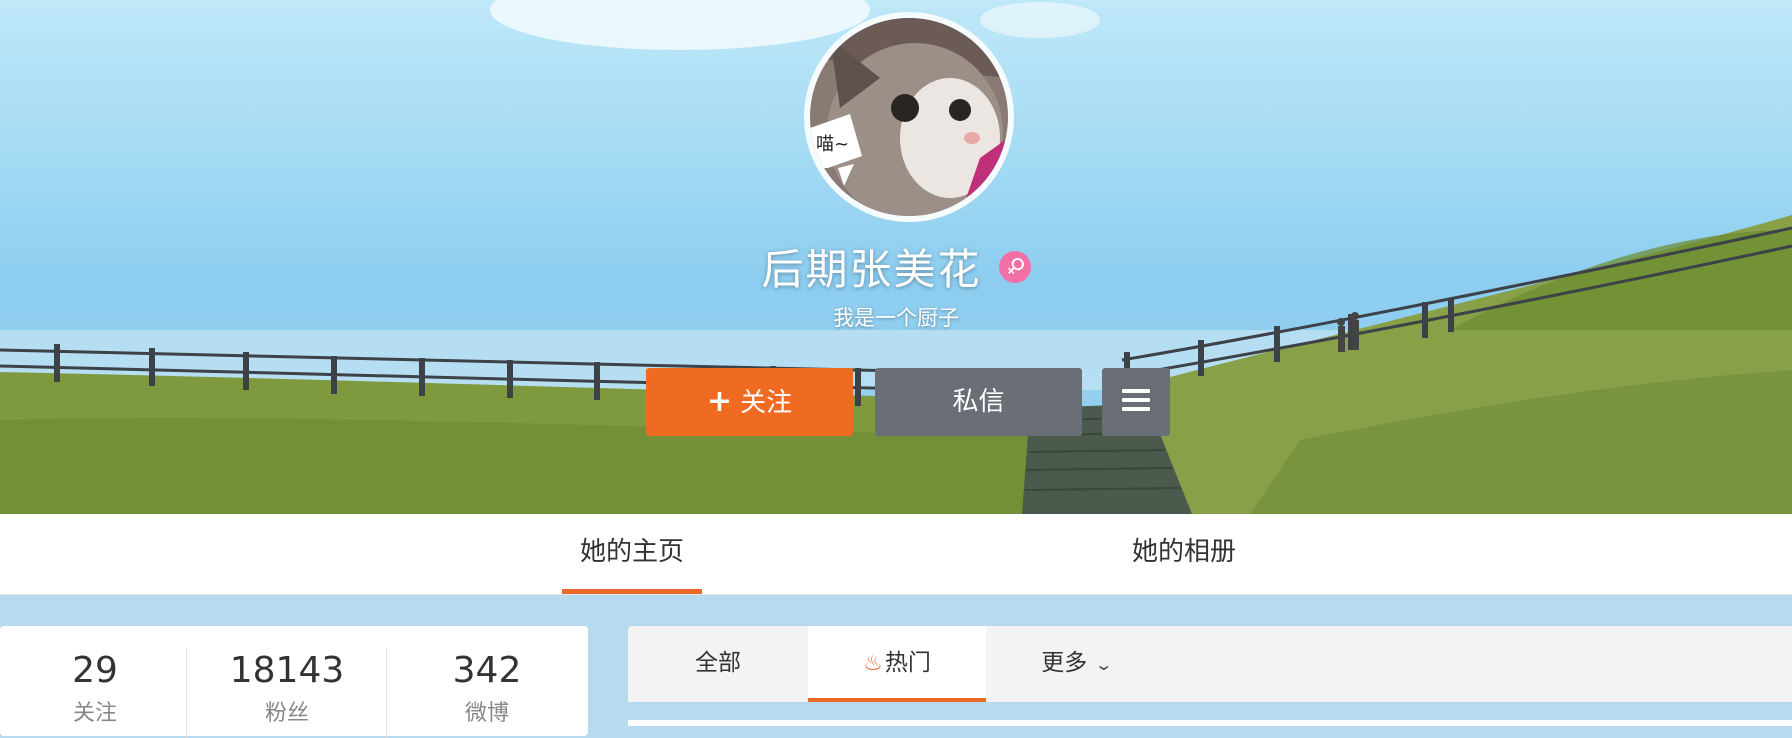 This screenshot has width=1792, height=738. I want to click on feed-content-area, so click(1210, 723).